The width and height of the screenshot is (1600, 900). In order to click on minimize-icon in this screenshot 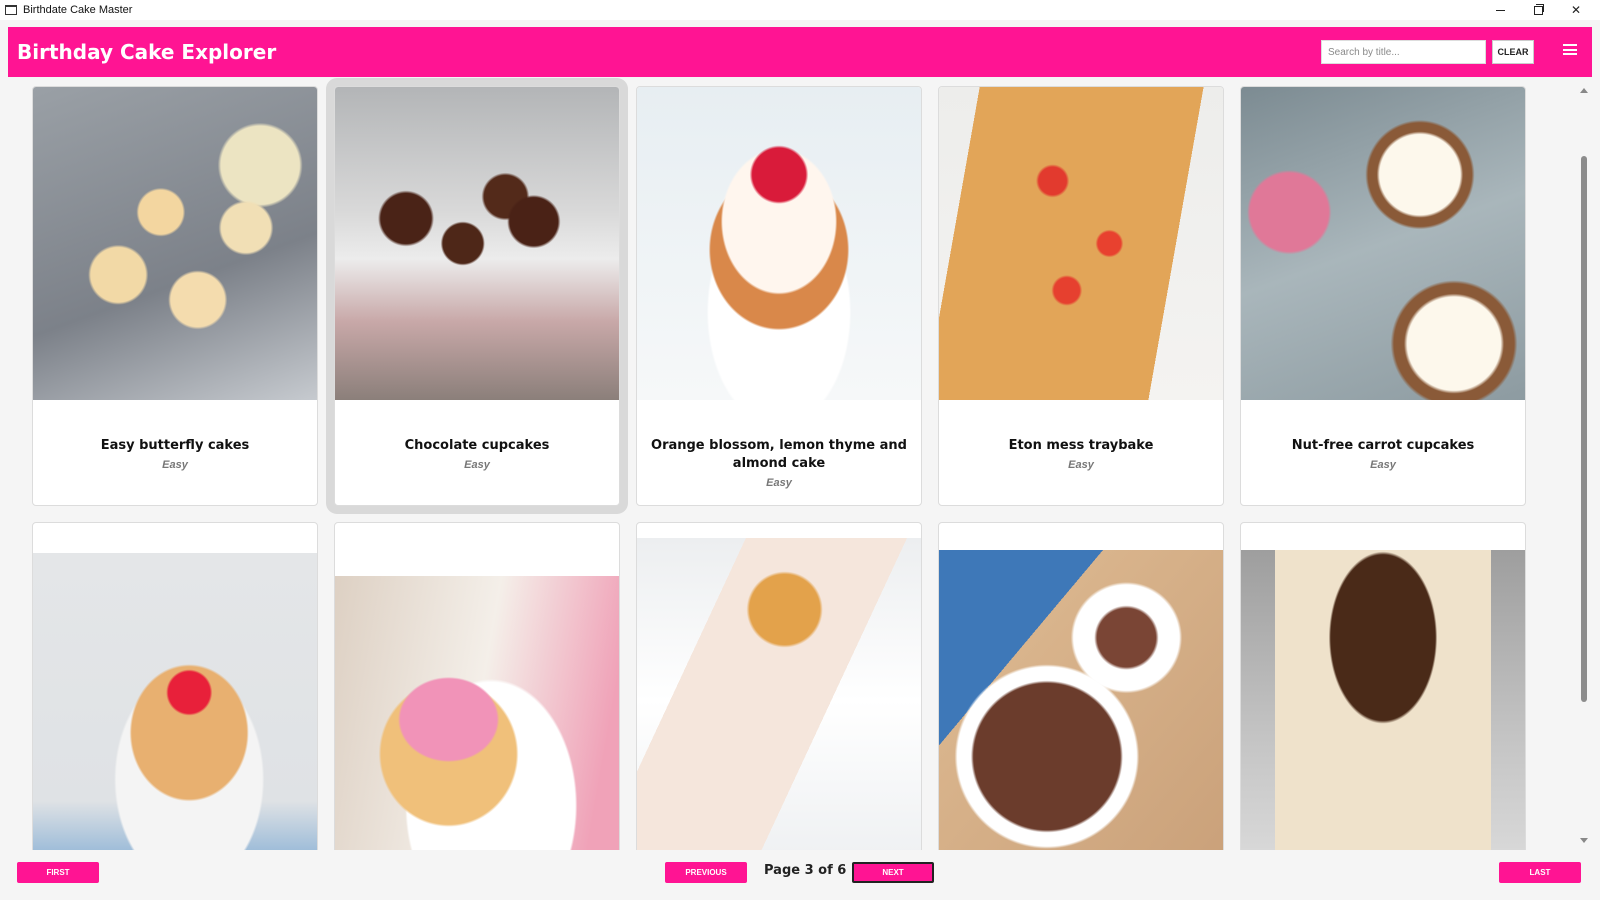, I will do `click(1500, 10)`.